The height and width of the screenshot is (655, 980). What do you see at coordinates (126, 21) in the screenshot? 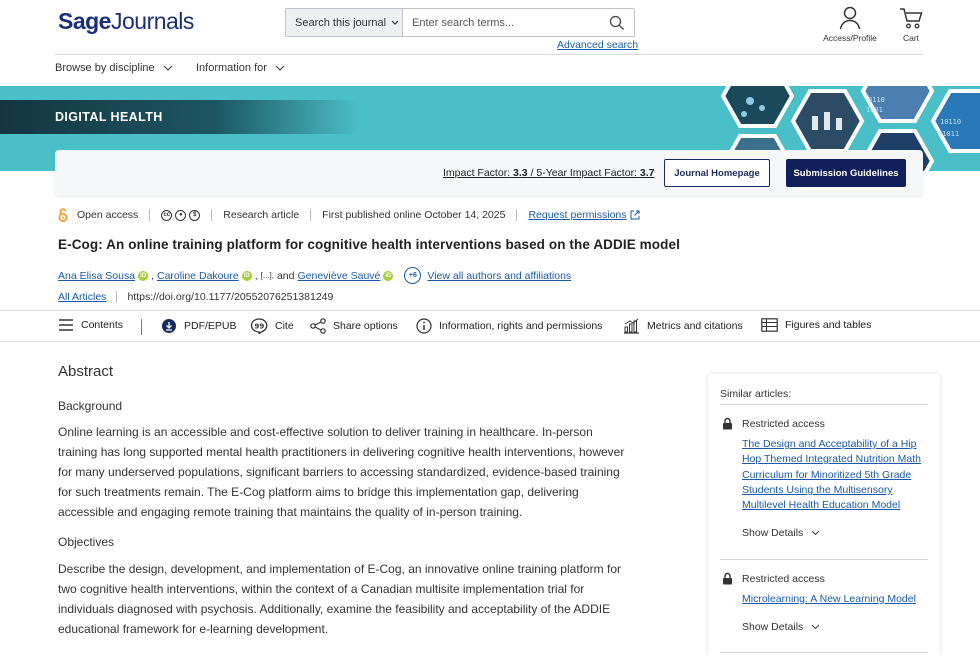
I see `sage-journals-logo: SageJournals` at bounding box center [126, 21].